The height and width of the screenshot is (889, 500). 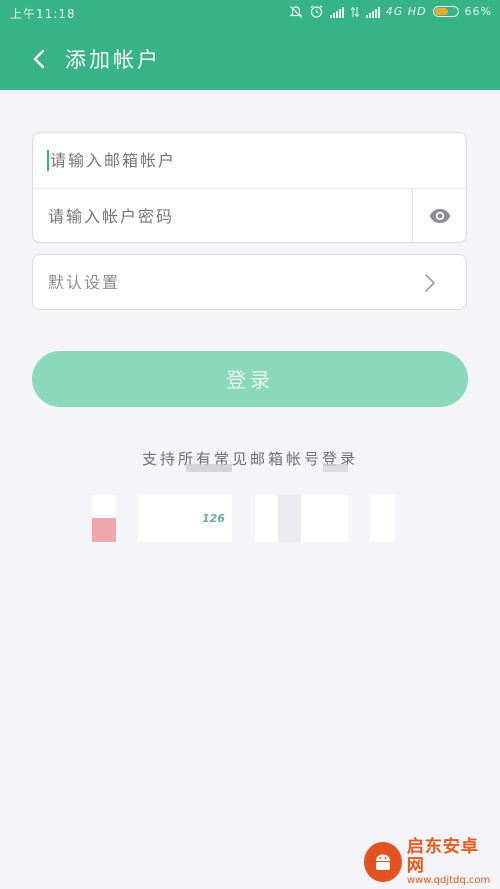 I want to click on back-button, so click(x=39, y=59).